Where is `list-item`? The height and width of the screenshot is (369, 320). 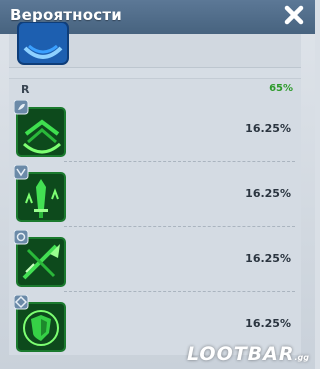
list-item is located at coordinates (155, 44).